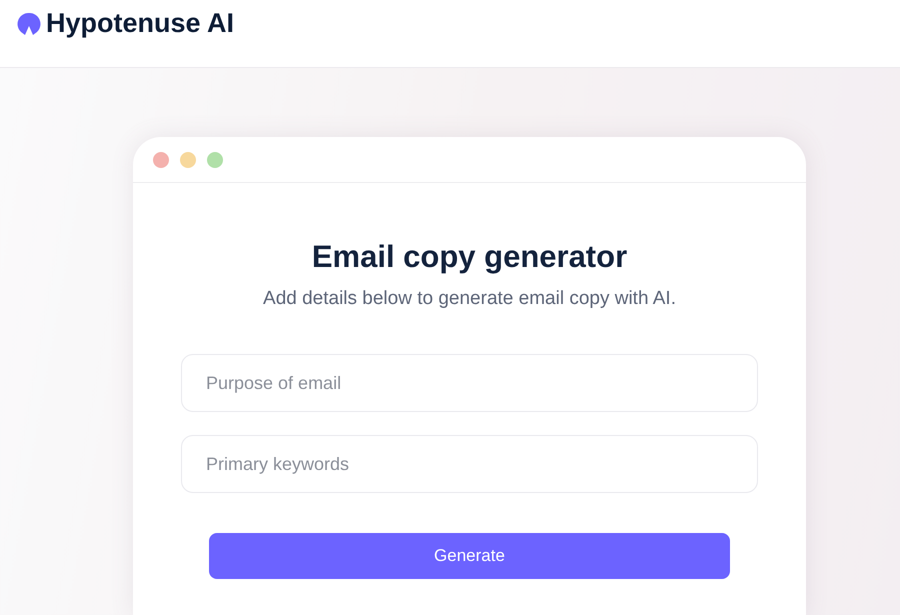 The height and width of the screenshot is (615, 900). What do you see at coordinates (469, 556) in the screenshot?
I see `generate-button: Generate` at bounding box center [469, 556].